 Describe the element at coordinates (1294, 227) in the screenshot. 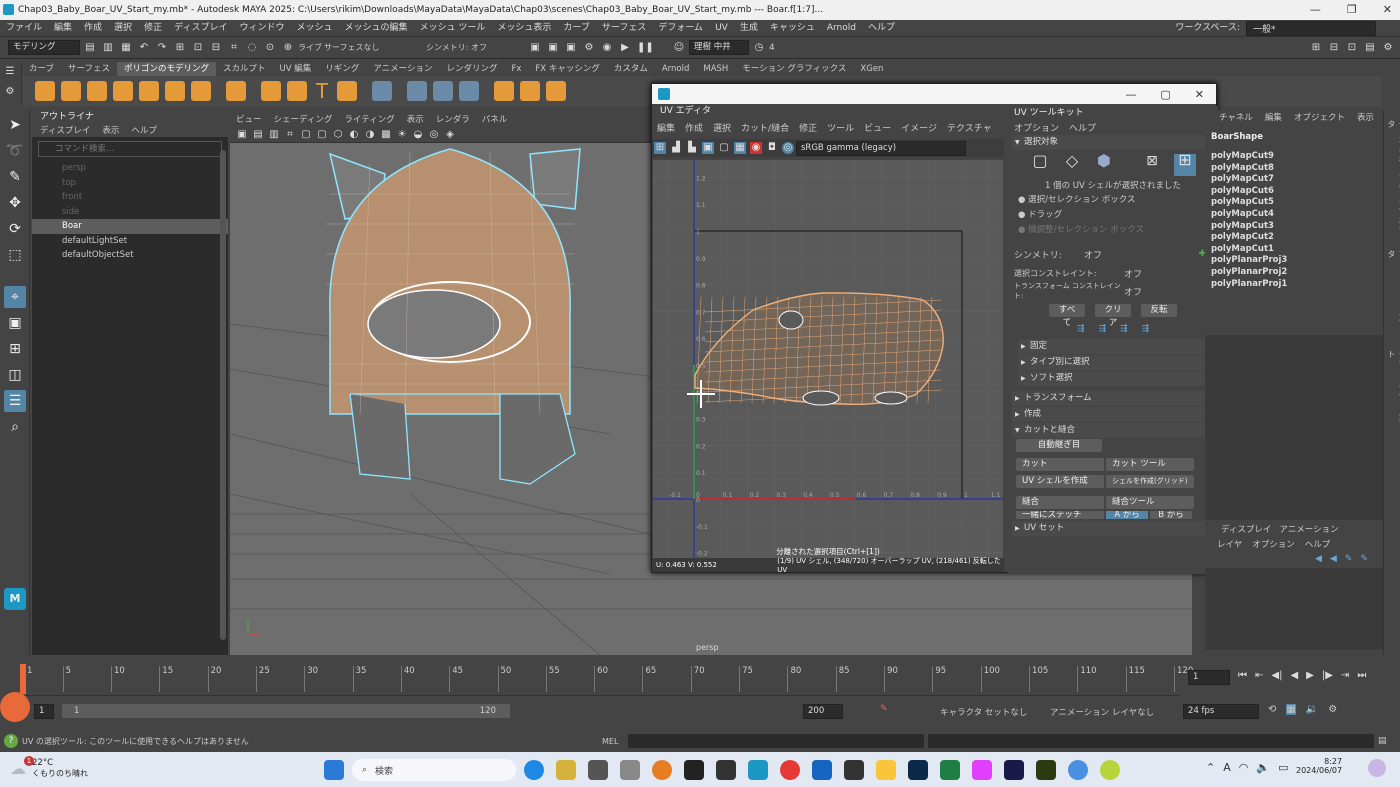

I see `history-item: polyMapCut3` at that location.